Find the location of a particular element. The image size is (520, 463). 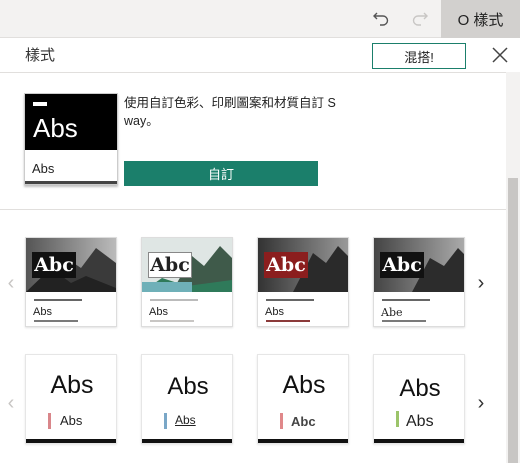

style-thumbnail-2: Abc Abs is located at coordinates (187, 282).